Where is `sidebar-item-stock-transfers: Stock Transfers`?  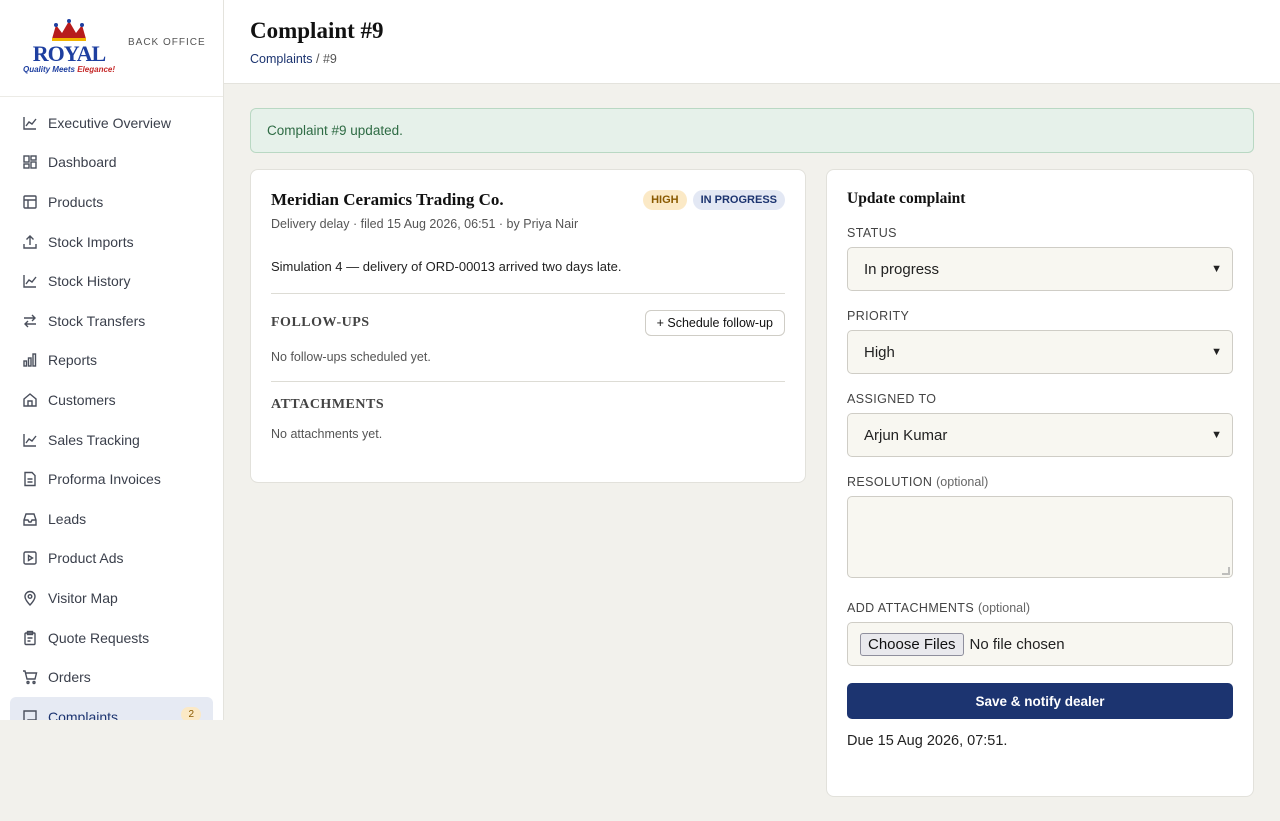
sidebar-item-stock-transfers: Stock Transfers is located at coordinates (106, 321).